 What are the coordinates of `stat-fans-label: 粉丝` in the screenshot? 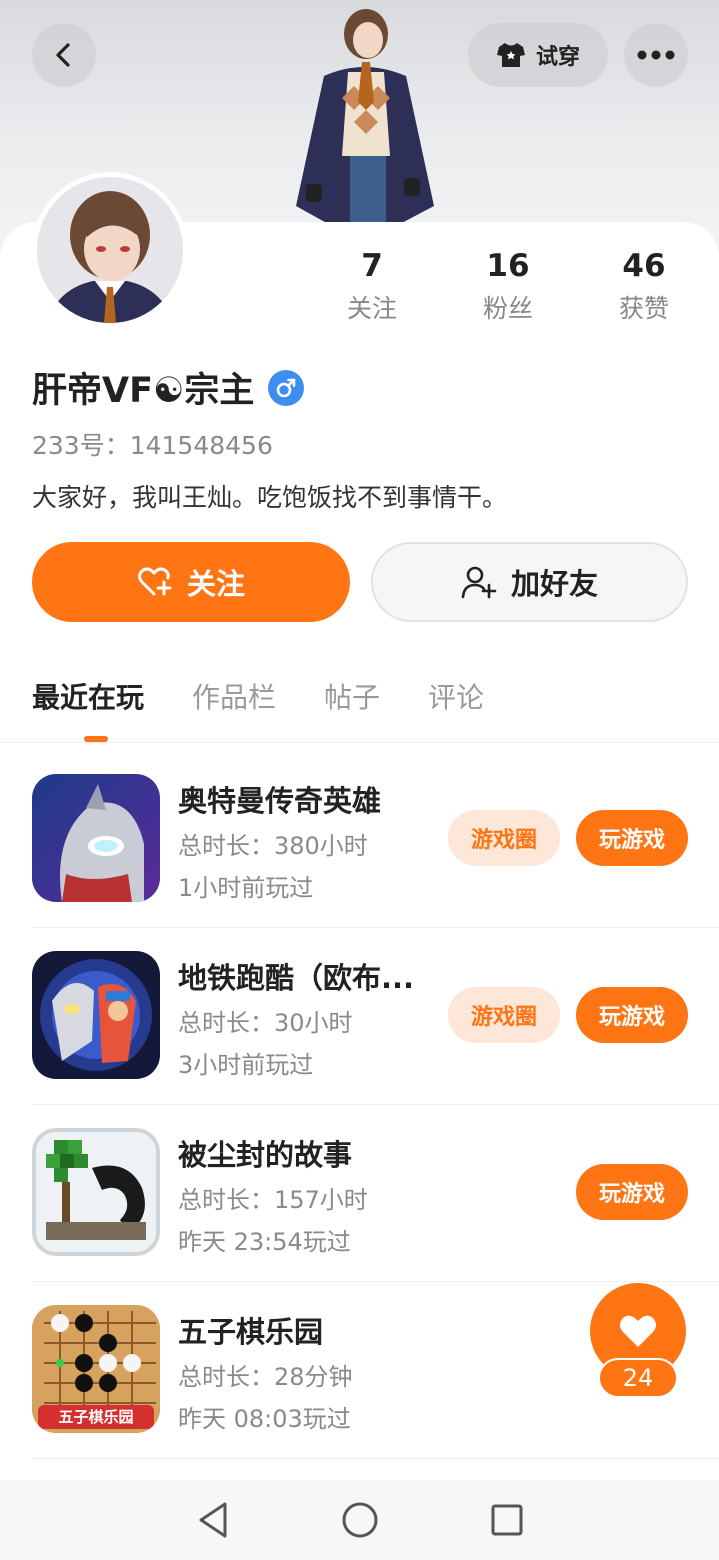 It's located at (507, 308).